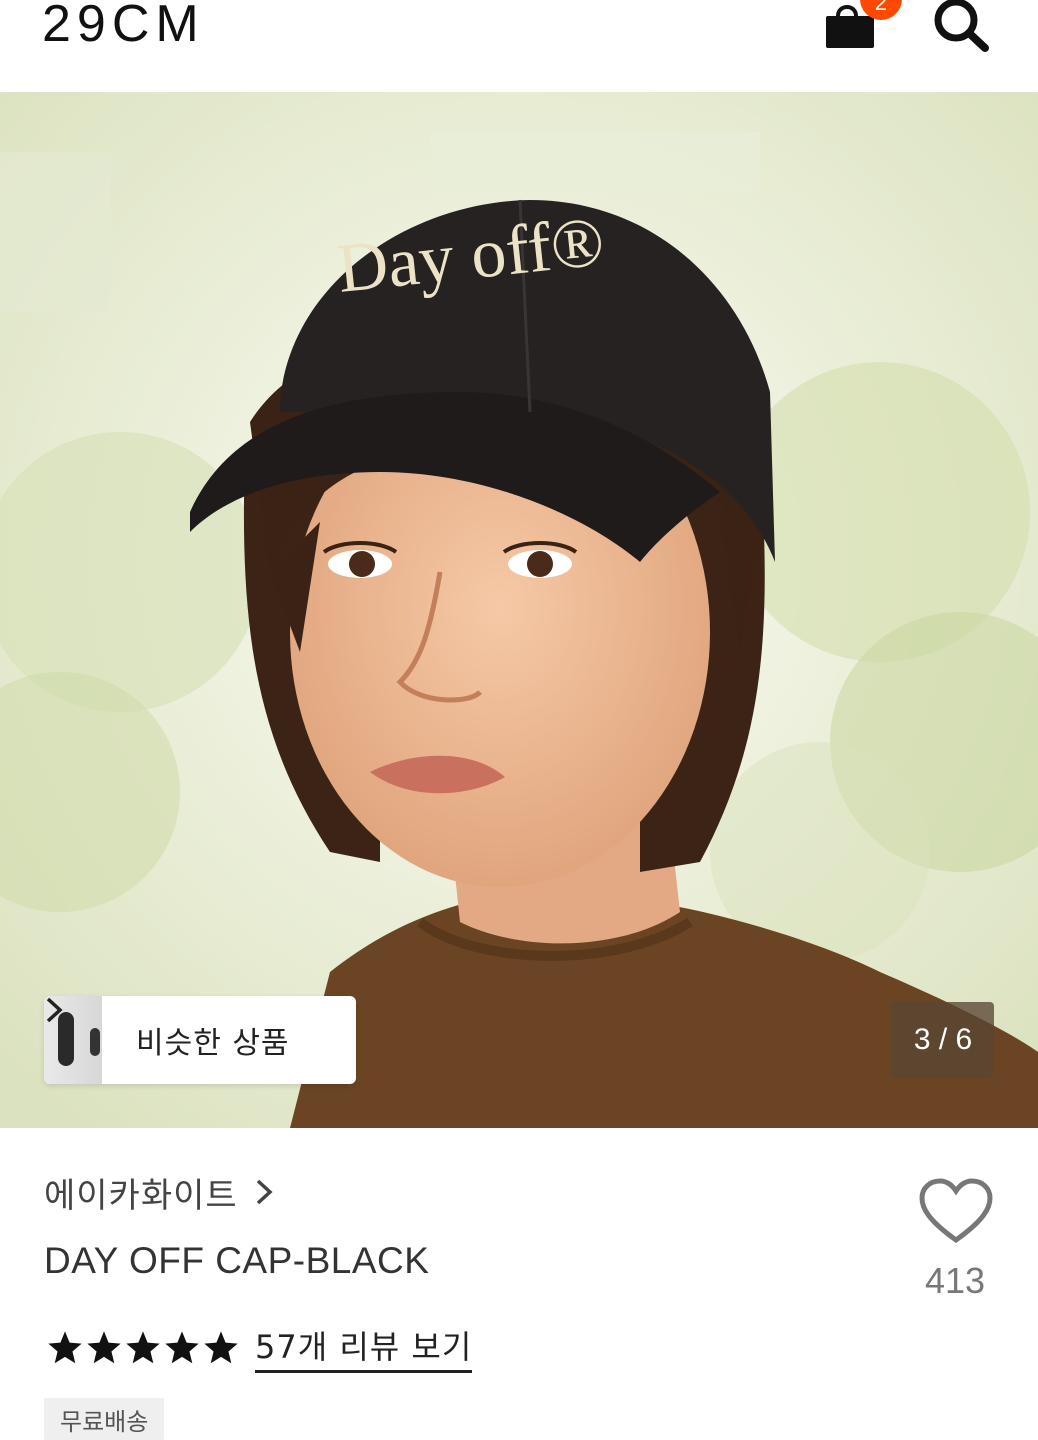 The image size is (1038, 1440). I want to click on rating-row: 57개 리뷰 보기, so click(259, 1347).